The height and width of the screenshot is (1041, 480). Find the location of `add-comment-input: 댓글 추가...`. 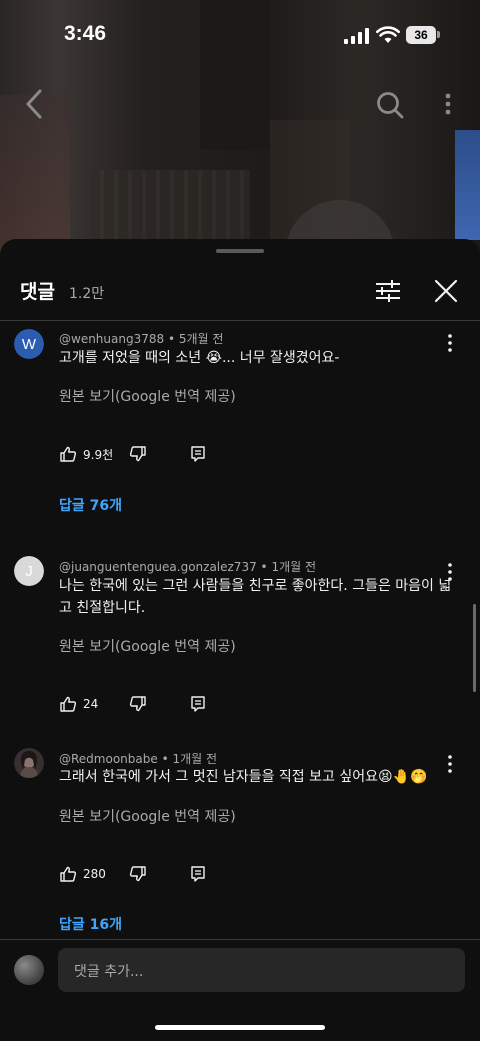

add-comment-input: 댓글 추가... is located at coordinates (261, 970).